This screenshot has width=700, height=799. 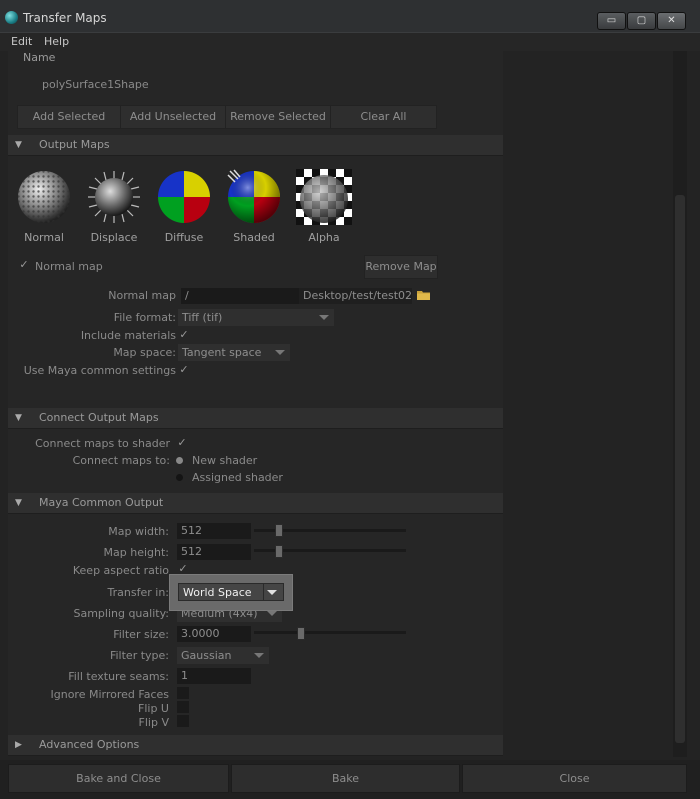 I want to click on filter-size-field: 3.0000, so click(x=214, y=634).